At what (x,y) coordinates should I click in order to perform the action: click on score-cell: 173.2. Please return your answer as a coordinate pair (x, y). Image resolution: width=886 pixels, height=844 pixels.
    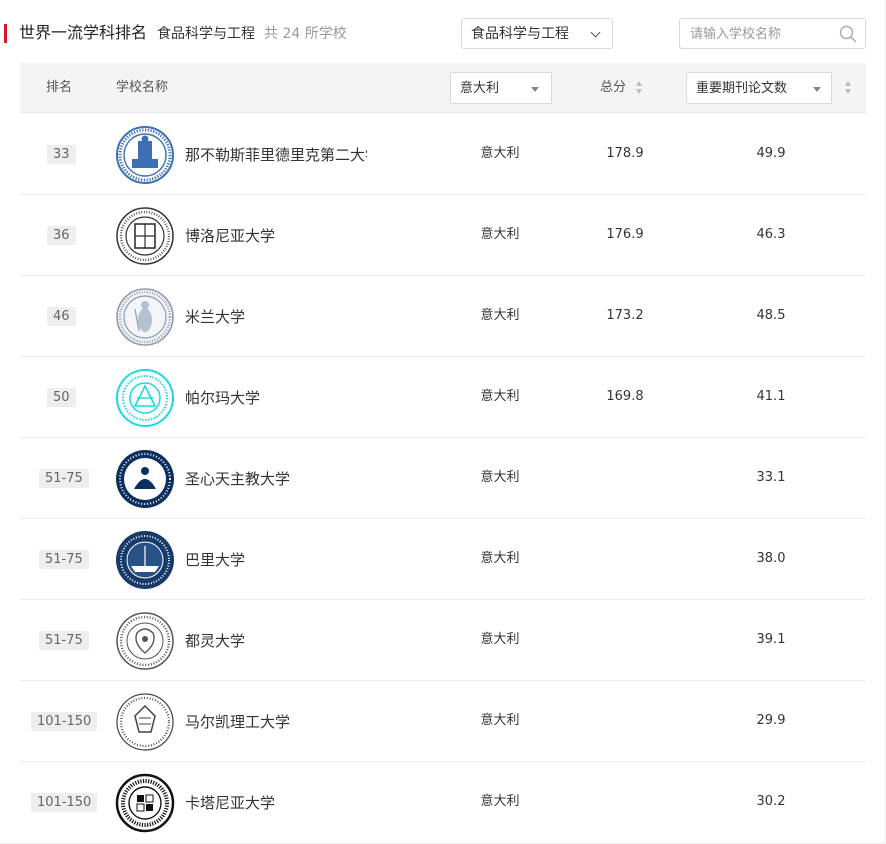
    Looking at the image, I should click on (625, 315).